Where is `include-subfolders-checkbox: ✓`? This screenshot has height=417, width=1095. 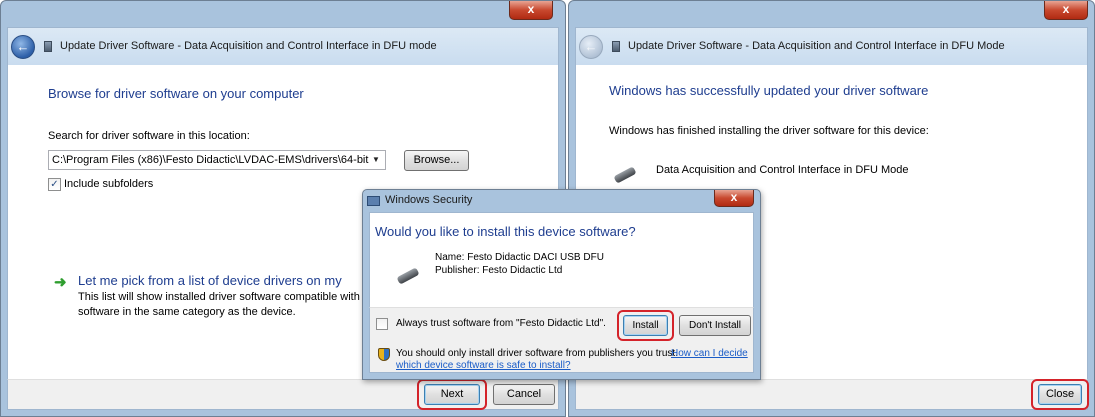
include-subfolders-checkbox: ✓ is located at coordinates (54, 184).